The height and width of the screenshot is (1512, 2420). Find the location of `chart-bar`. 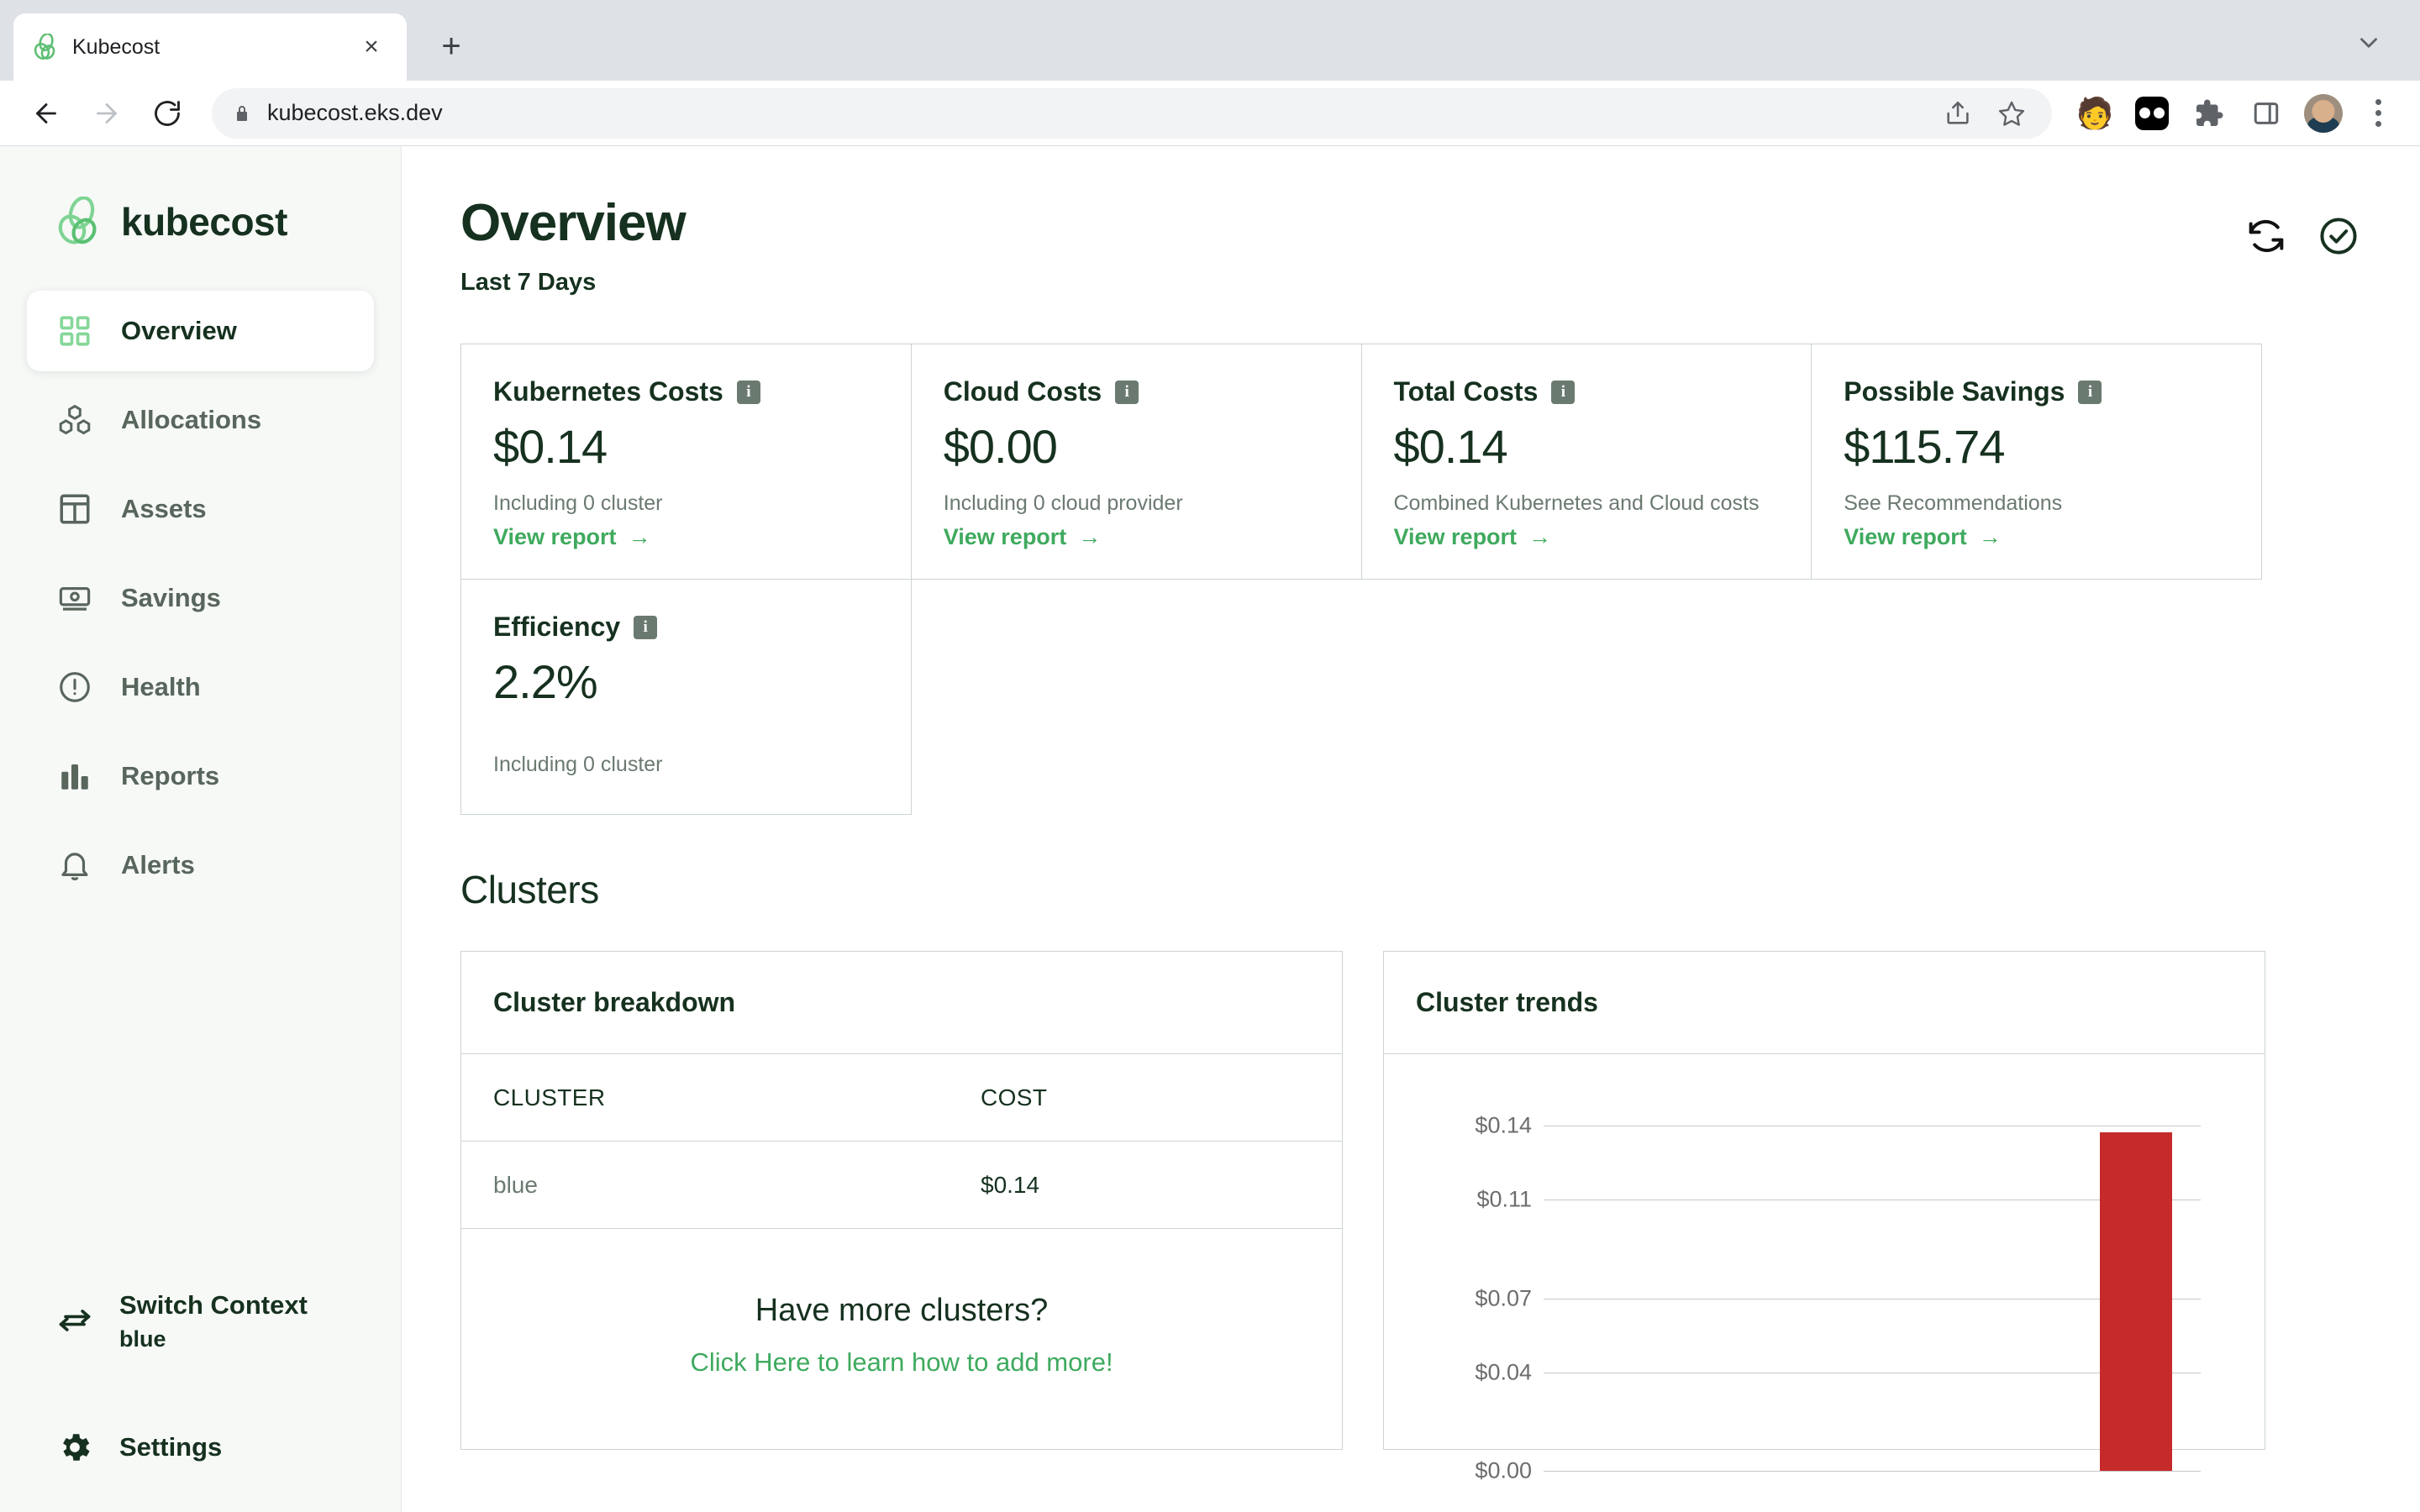

chart-bar is located at coordinates (2136, 1301).